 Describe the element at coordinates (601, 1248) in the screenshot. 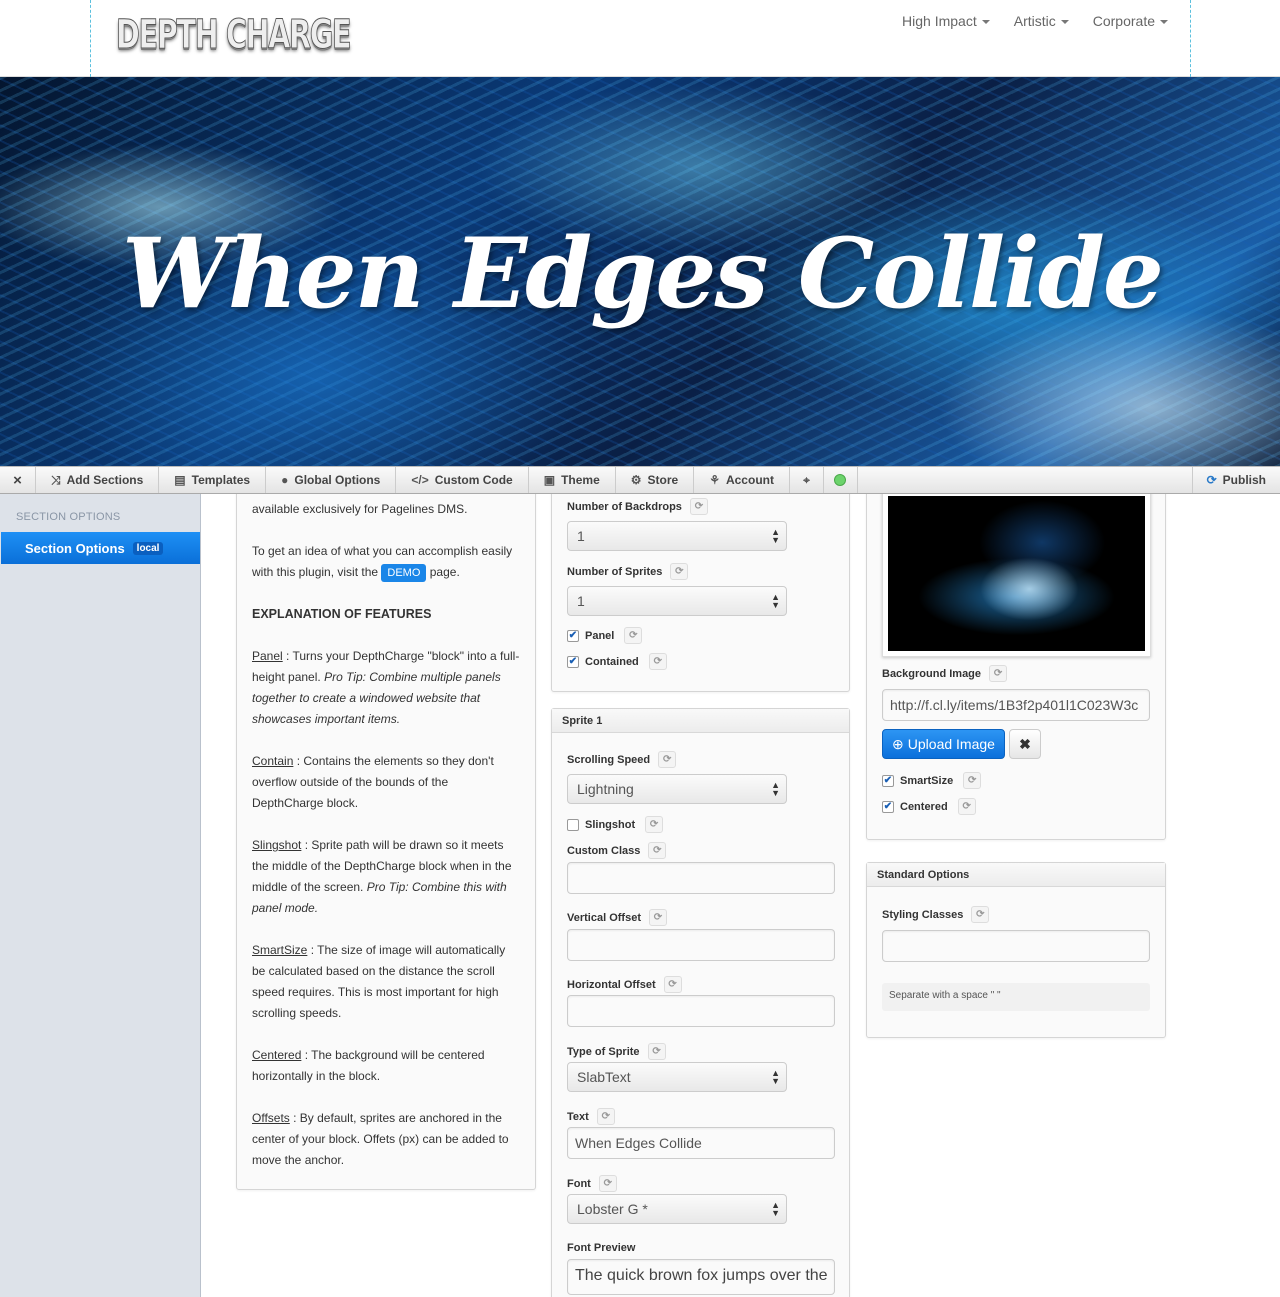

I see `label-text: Font Preview` at that location.